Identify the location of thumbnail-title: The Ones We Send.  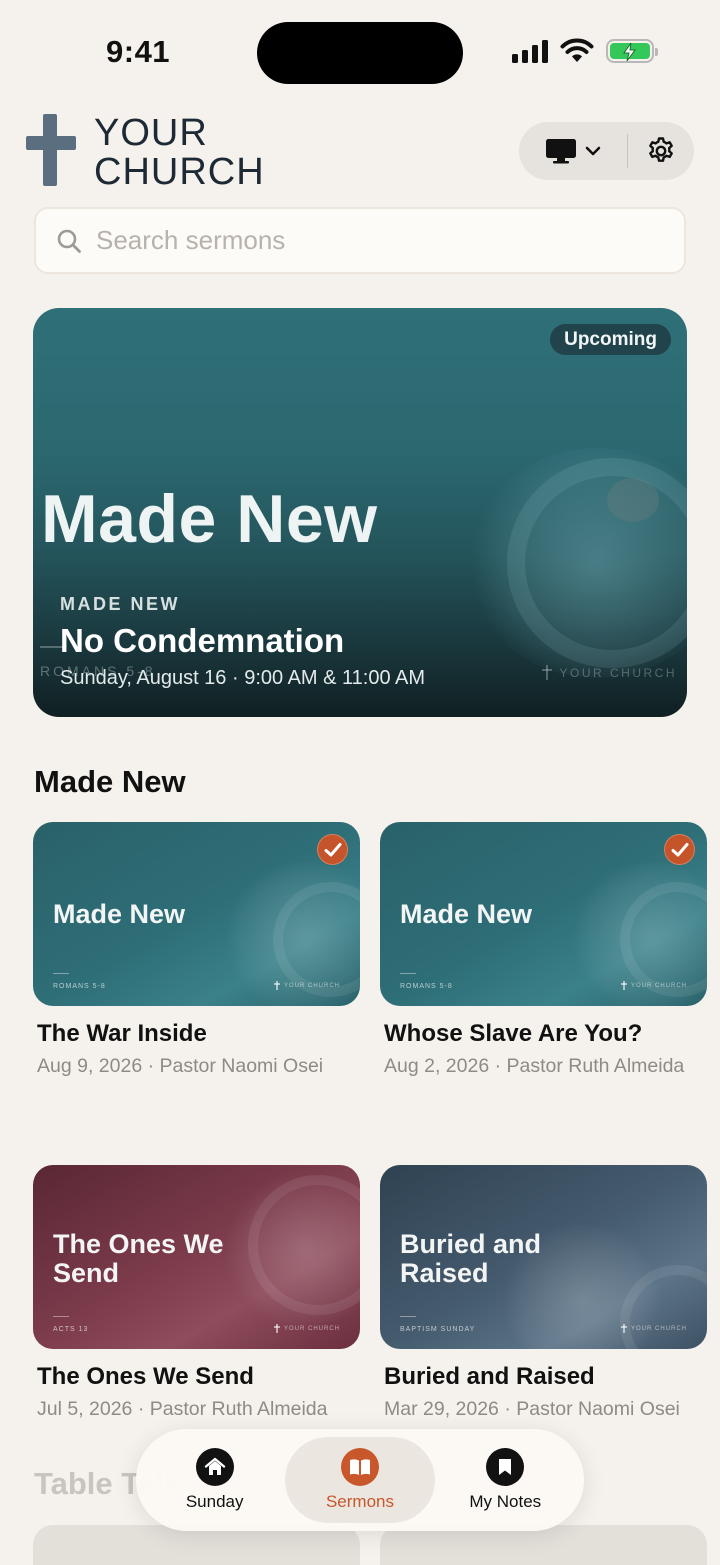
(138, 1258).